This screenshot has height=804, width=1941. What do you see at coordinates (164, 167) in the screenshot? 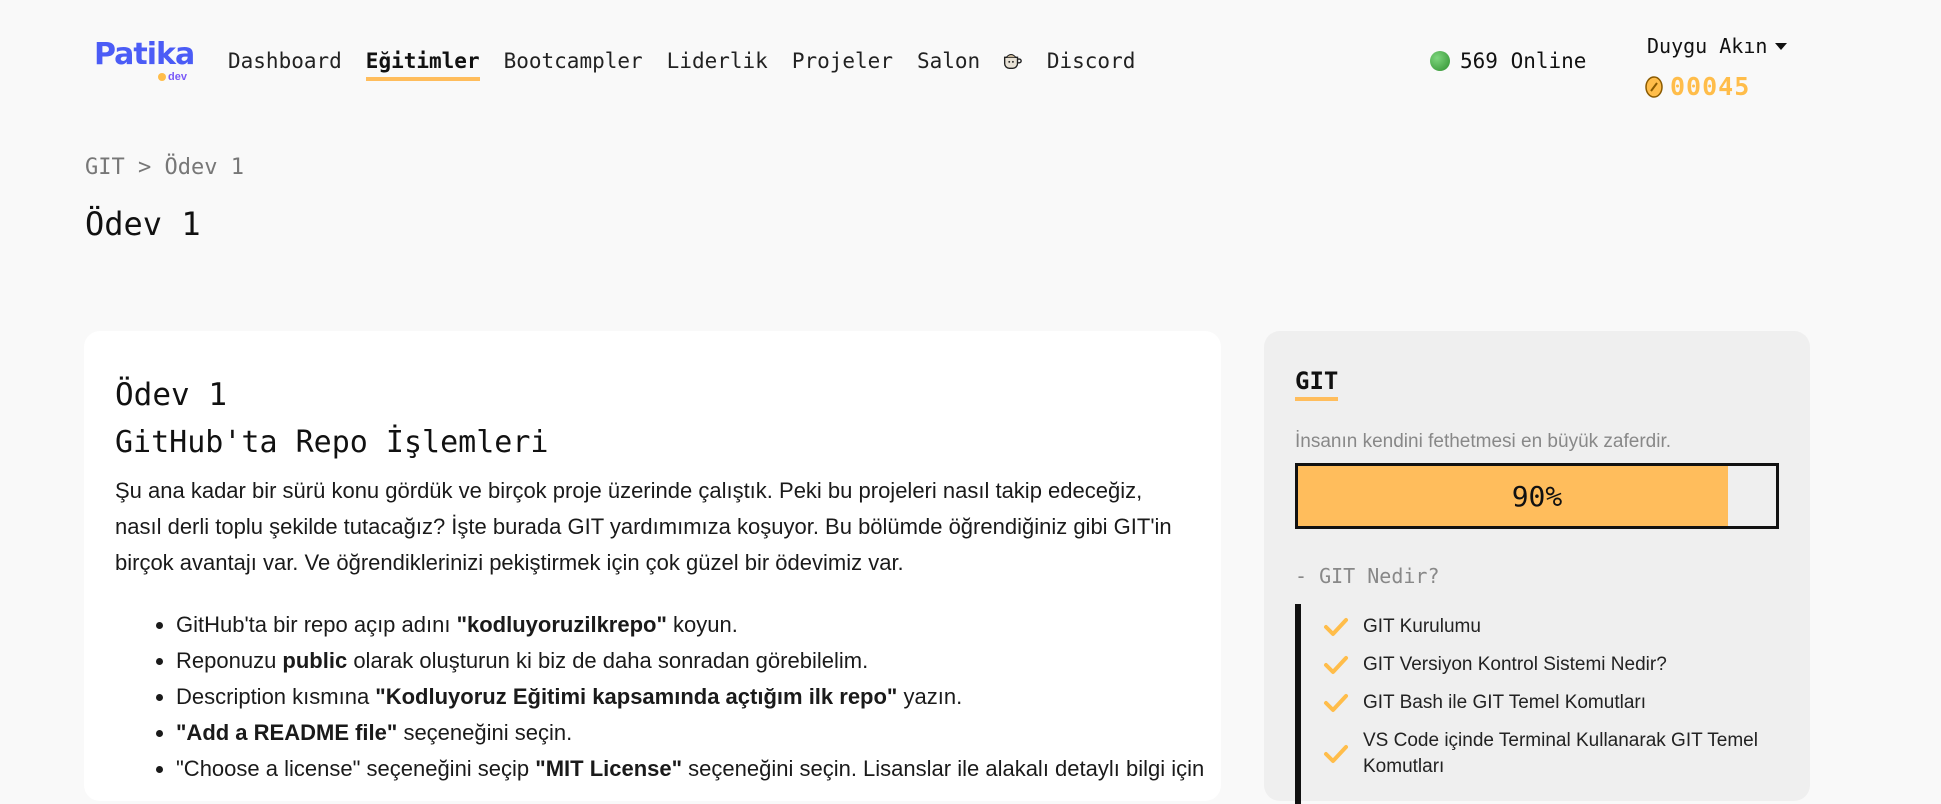
I see `breadcrumb: GIT > Ödev 1` at bounding box center [164, 167].